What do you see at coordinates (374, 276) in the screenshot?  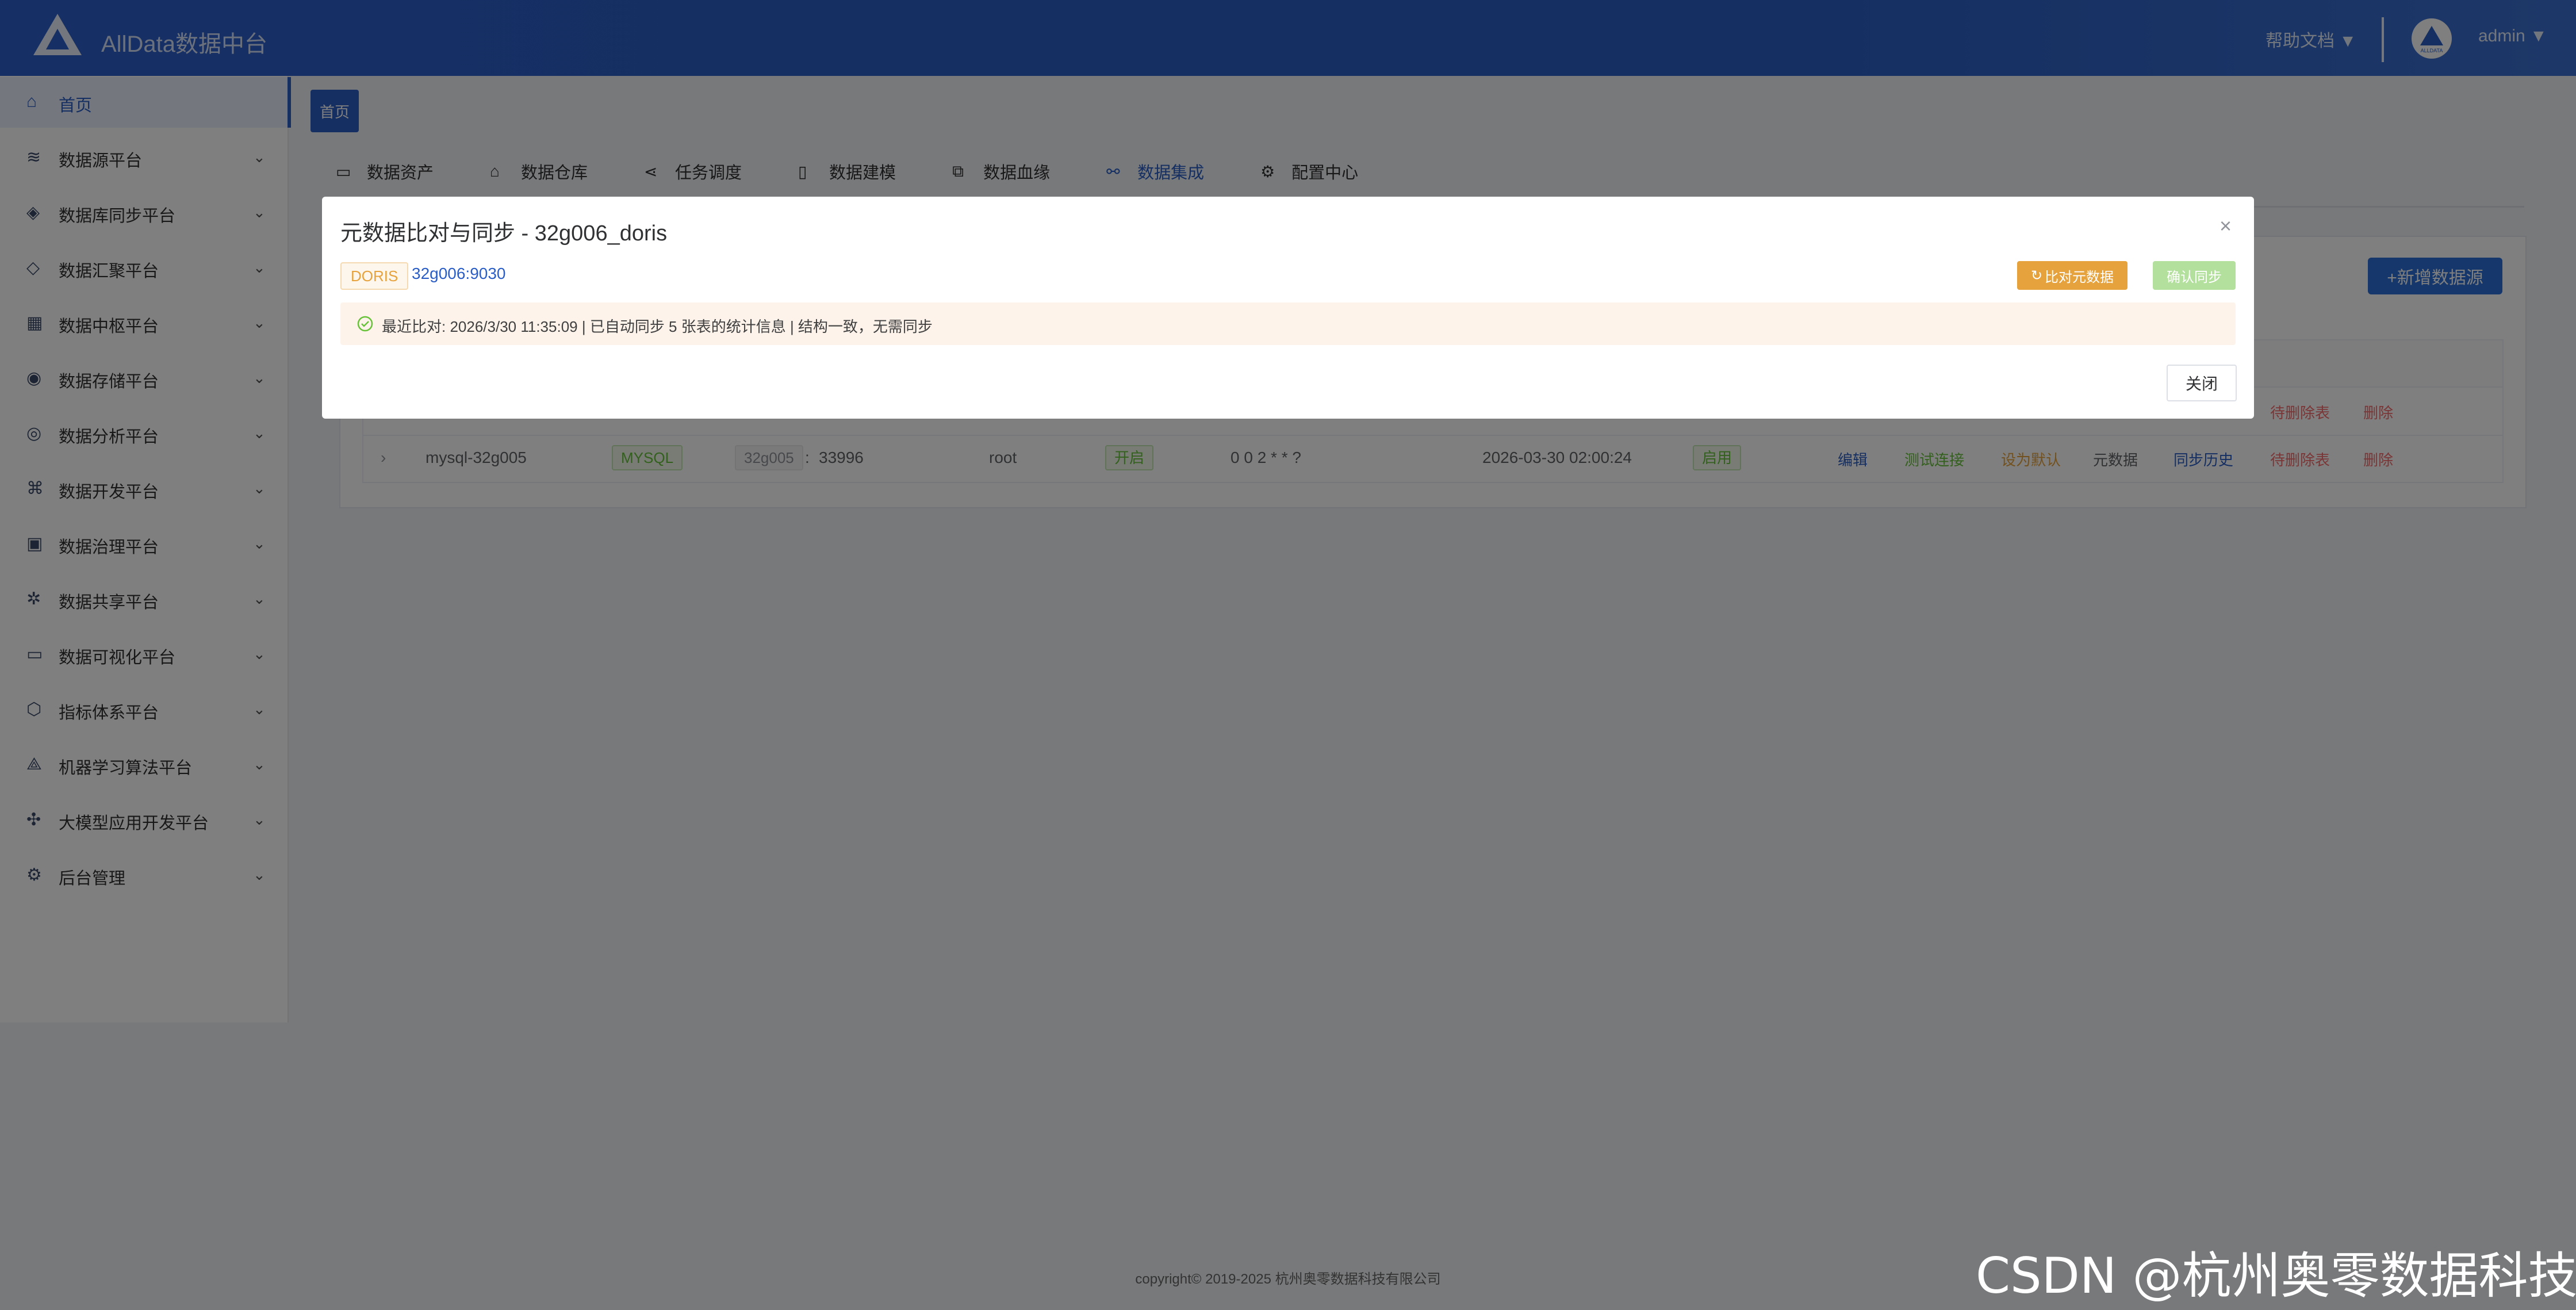 I see `db-type-badge: DORIS` at bounding box center [374, 276].